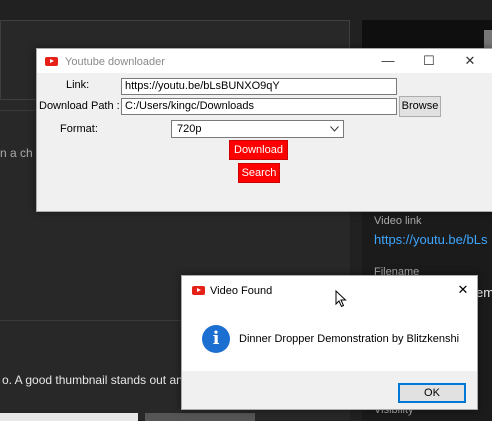 The height and width of the screenshot is (421, 492). I want to click on format-label: Format:, so click(79, 129).